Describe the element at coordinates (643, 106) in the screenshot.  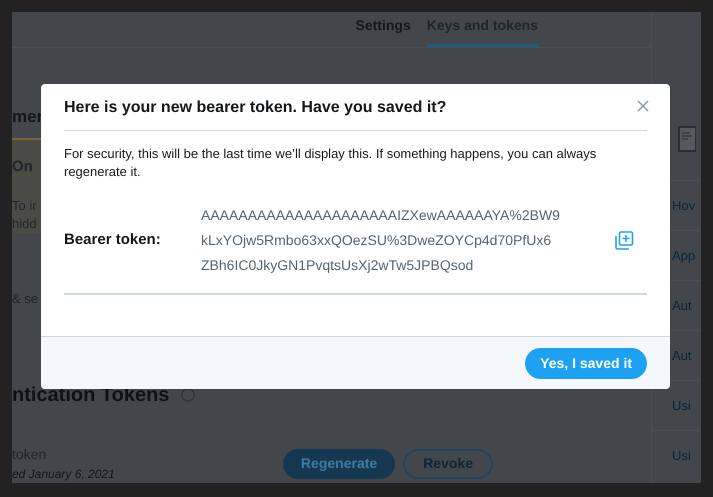
I see `close-icon` at that location.